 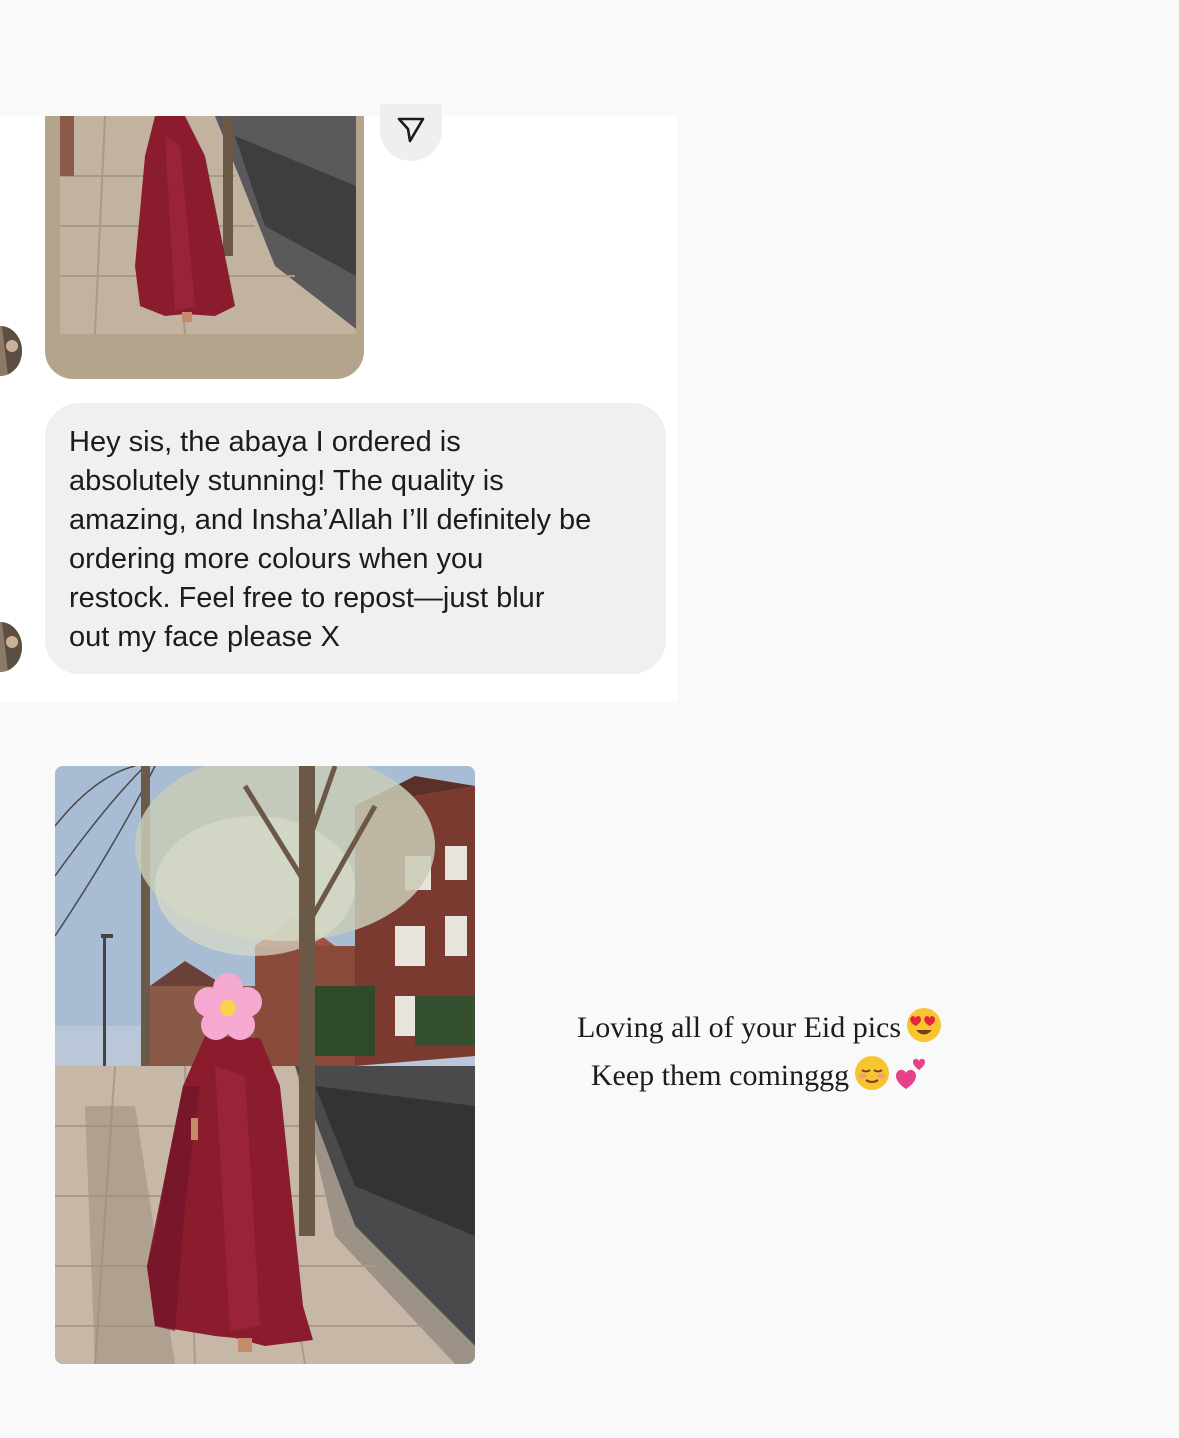 I want to click on eid-photo-image, so click(x=265, y=1065).